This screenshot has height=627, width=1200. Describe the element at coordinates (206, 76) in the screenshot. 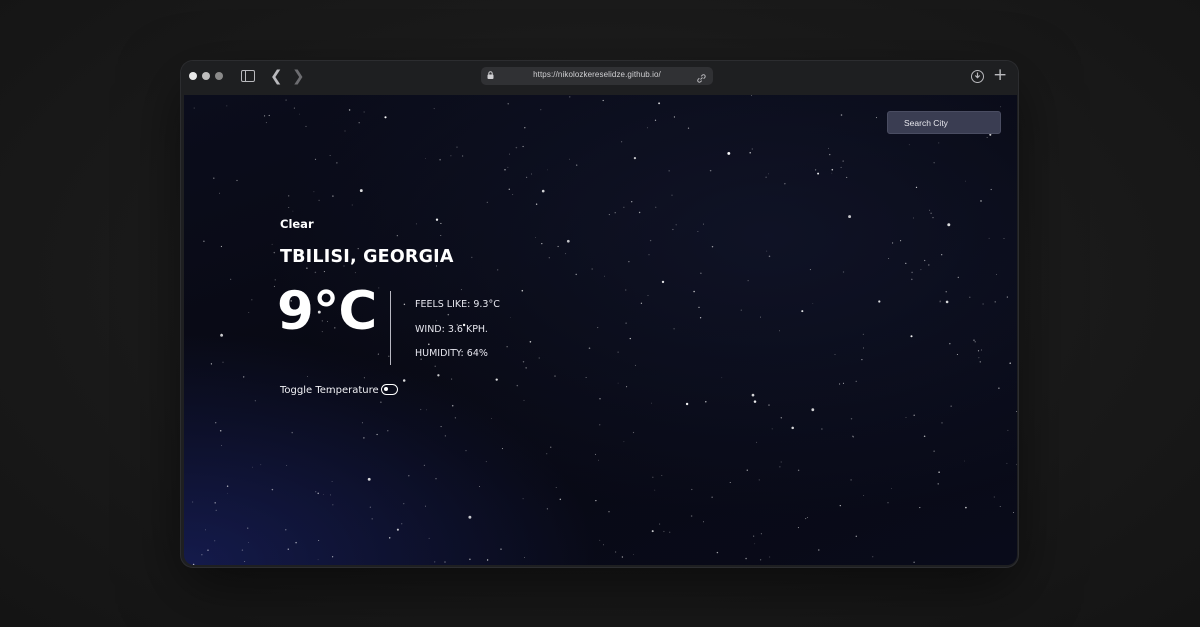

I see `minimize-window-icon` at that location.